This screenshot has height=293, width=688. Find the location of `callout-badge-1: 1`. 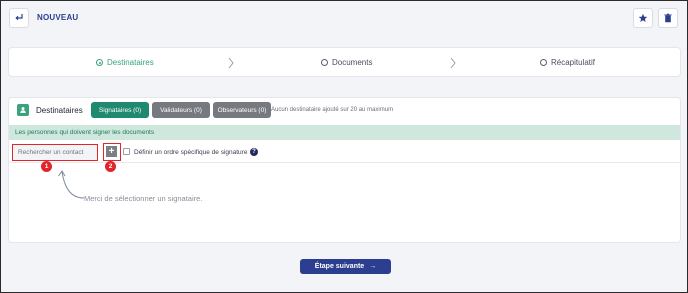

callout-badge-1: 1 is located at coordinates (46, 166).